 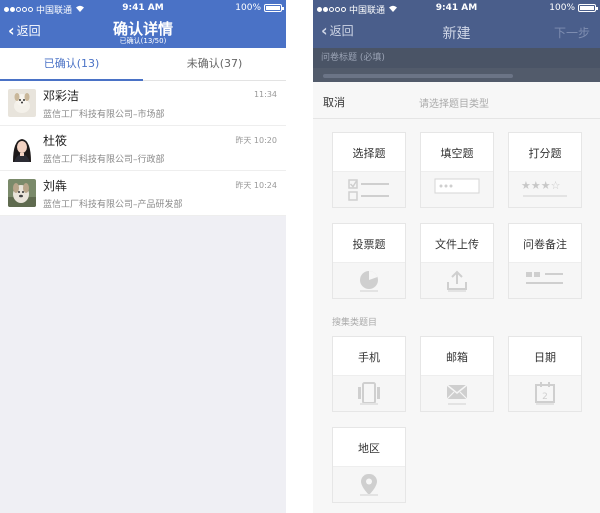 What do you see at coordinates (369, 170) in the screenshot?
I see `type-choice-button: 选择题` at bounding box center [369, 170].